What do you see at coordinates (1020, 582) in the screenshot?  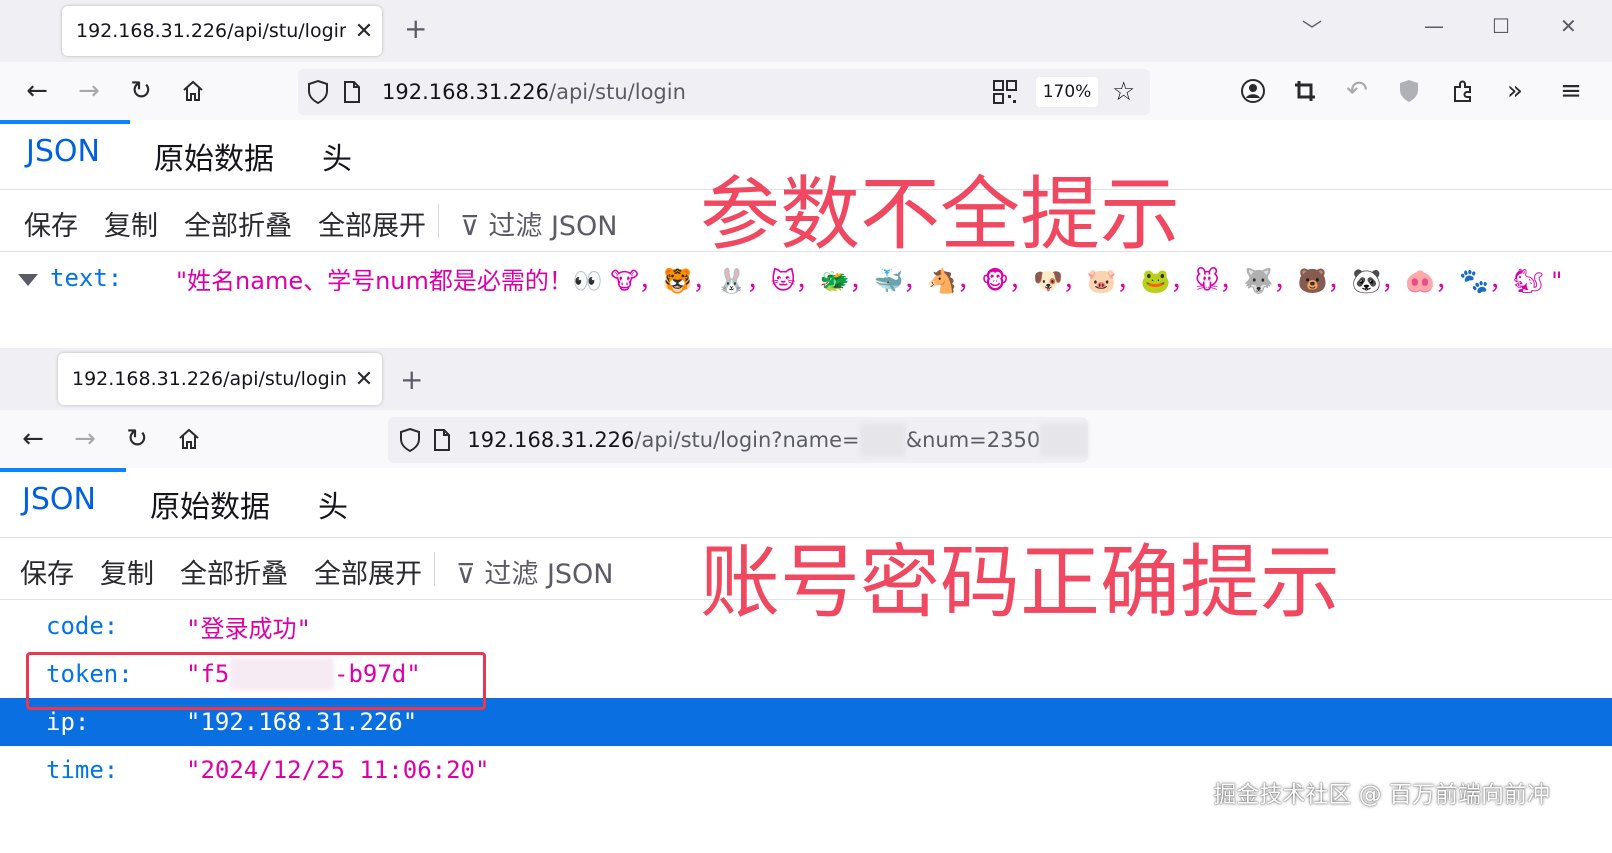 I see `annotation-login-success: 账号密码正确提示` at bounding box center [1020, 582].